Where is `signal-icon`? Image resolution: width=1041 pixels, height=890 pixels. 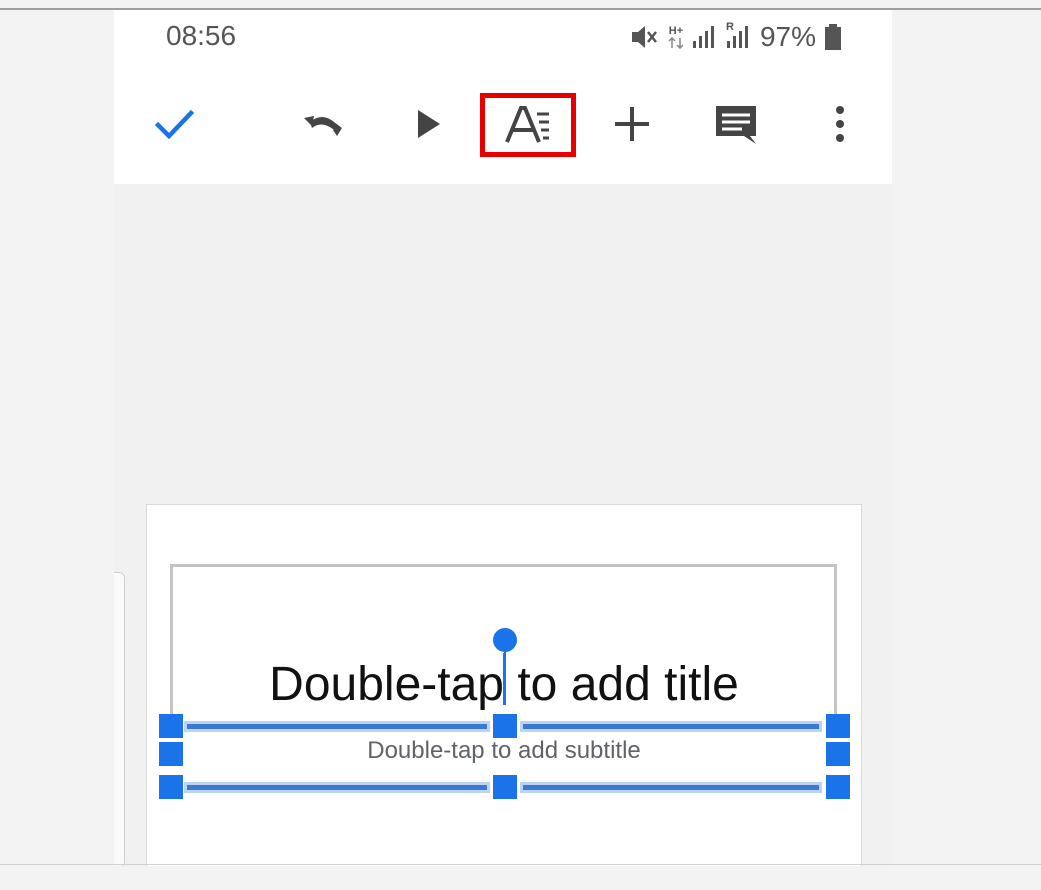 signal-icon is located at coordinates (705, 37).